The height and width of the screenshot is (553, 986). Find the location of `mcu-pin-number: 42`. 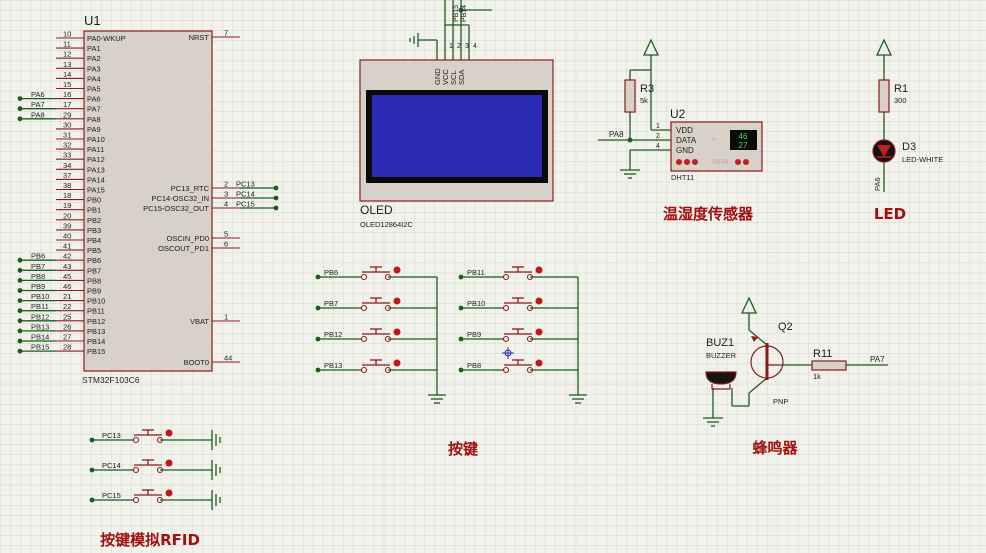

mcu-pin-number: 42 is located at coordinates (67, 256).